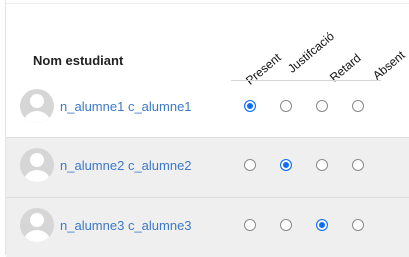 Image resolution: width=409 pixels, height=257 pixels. I want to click on student-name-link: n_alumne2 c_alumne2, so click(126, 165).